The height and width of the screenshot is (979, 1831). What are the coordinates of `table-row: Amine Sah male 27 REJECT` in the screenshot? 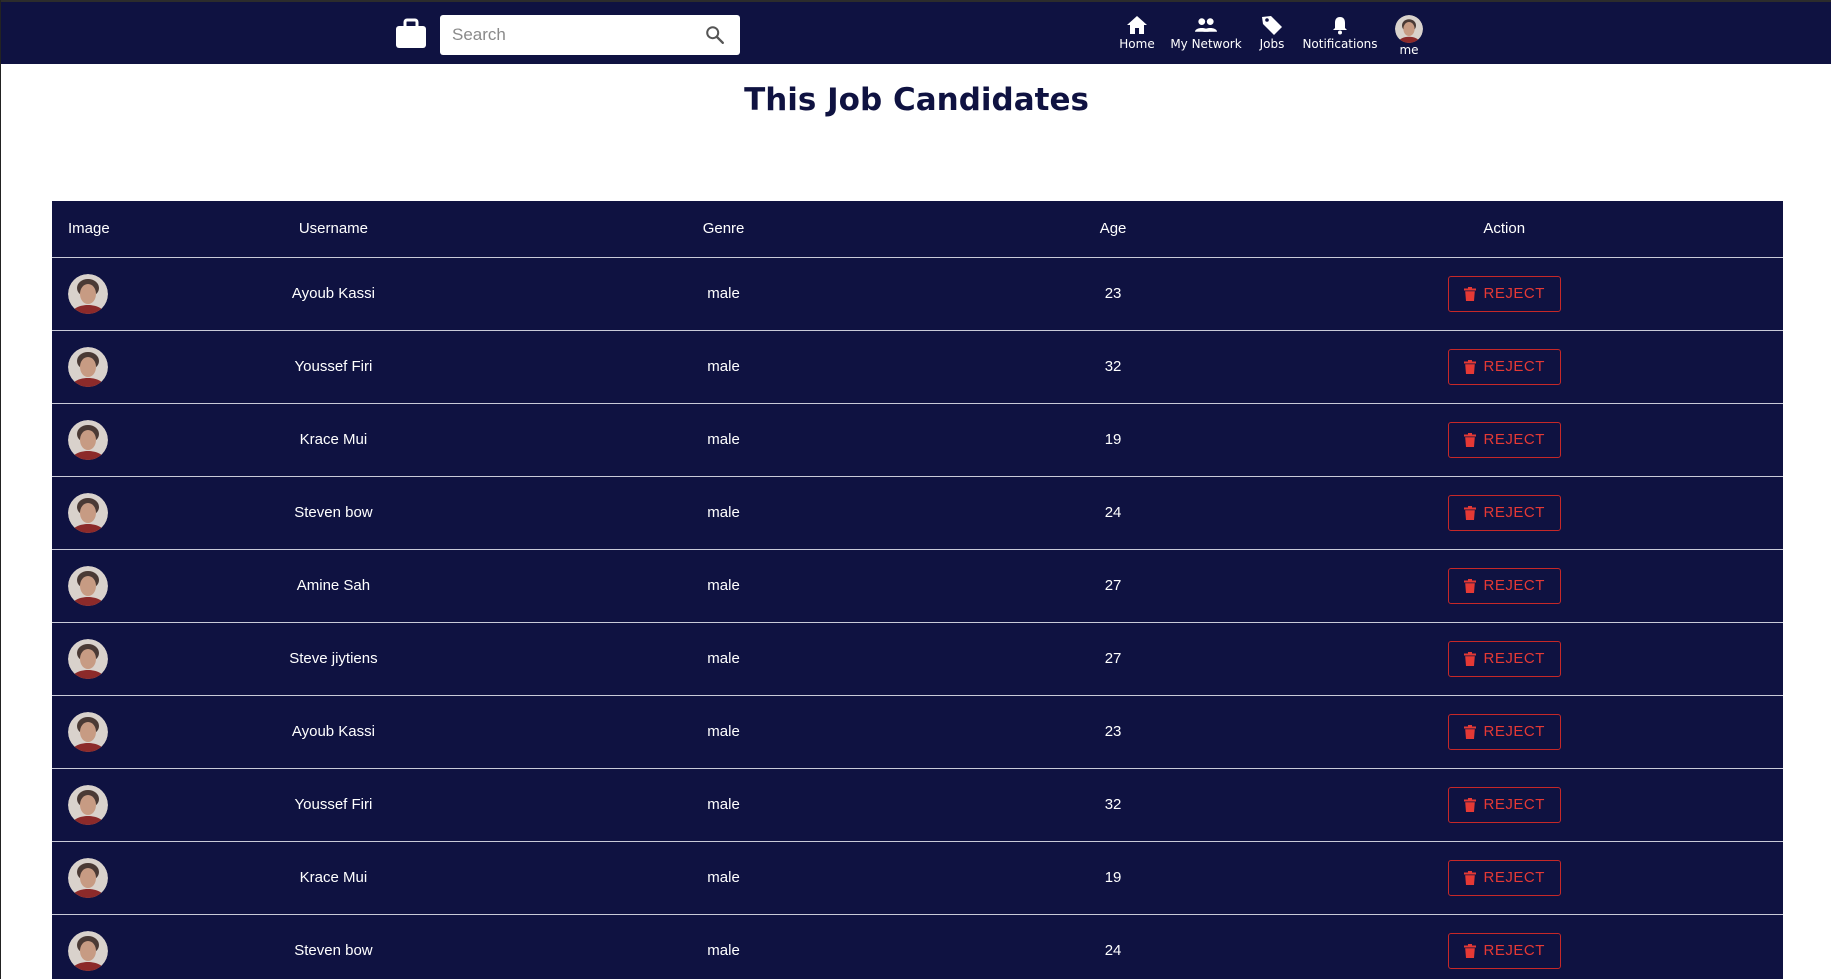 It's located at (917, 585).